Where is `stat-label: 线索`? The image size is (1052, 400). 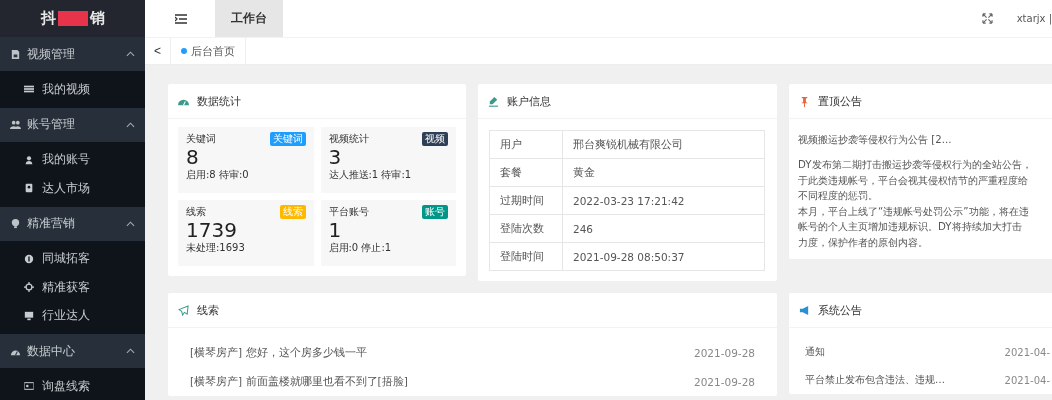 stat-label: 线索 is located at coordinates (196, 212).